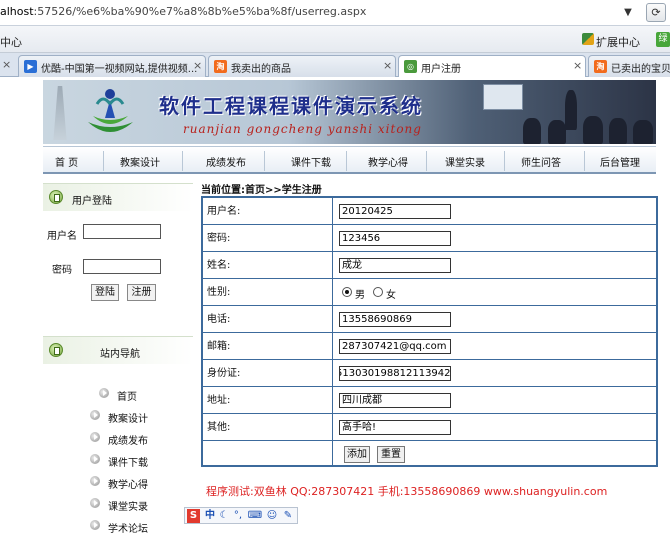 The image size is (670, 535). I want to click on form-label: 性别:, so click(268, 292).